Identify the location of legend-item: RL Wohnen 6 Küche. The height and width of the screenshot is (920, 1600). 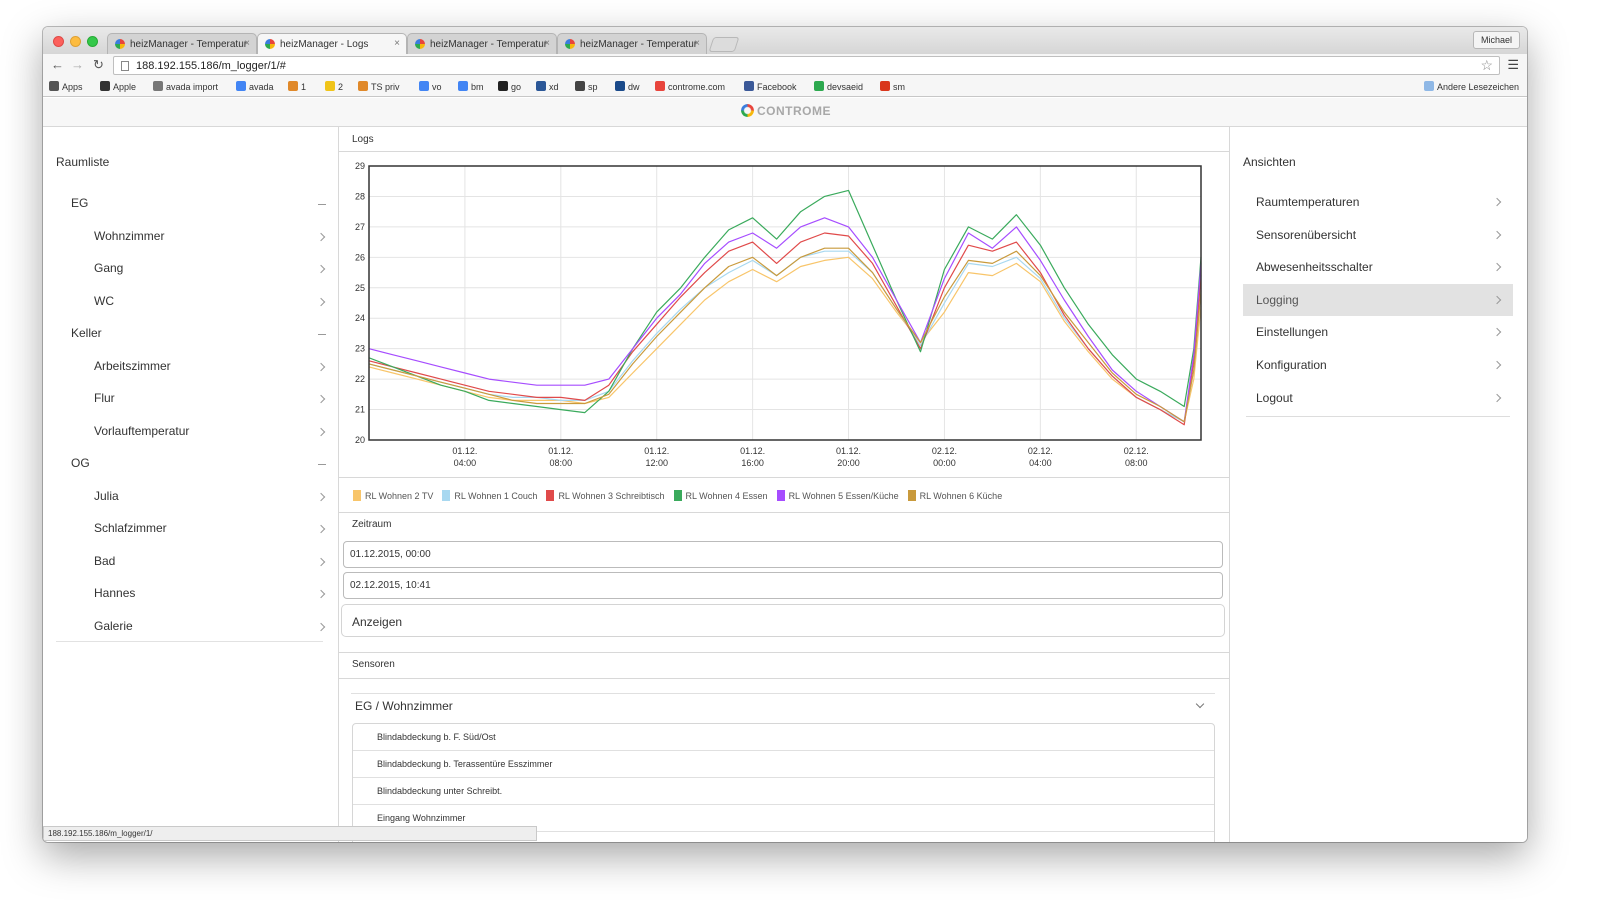
(954, 495).